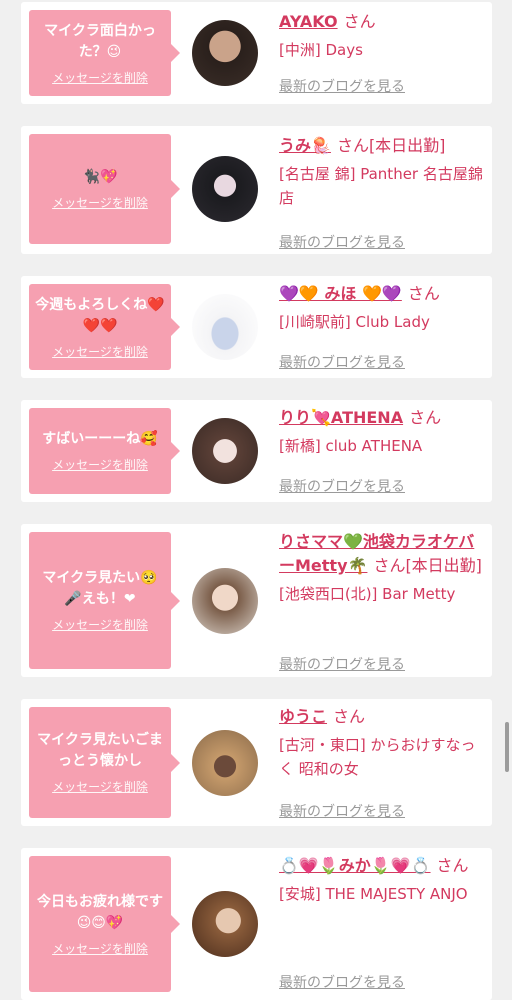 This screenshot has height=1000, width=512. Describe the element at coordinates (367, 594) in the screenshot. I see `shop-label: [池袋西口(北)] Bar Metty` at that location.